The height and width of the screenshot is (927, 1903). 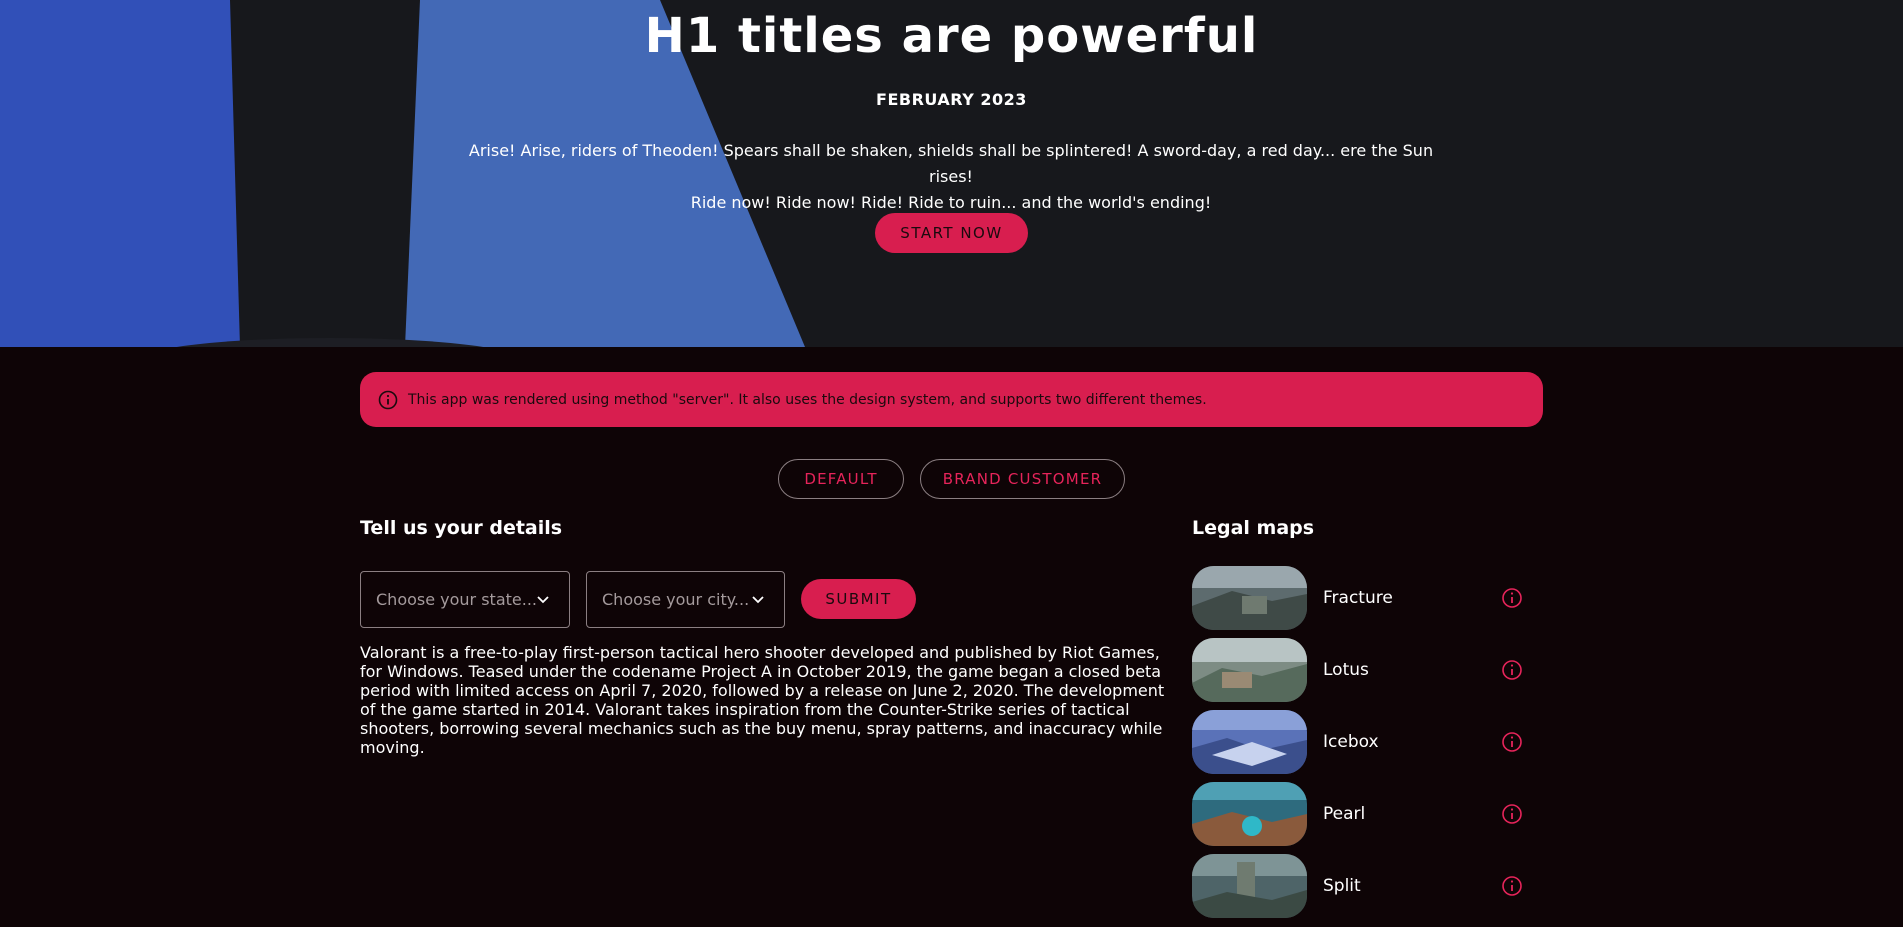 What do you see at coordinates (461, 528) in the screenshot?
I see `details-title: Tell us your details` at bounding box center [461, 528].